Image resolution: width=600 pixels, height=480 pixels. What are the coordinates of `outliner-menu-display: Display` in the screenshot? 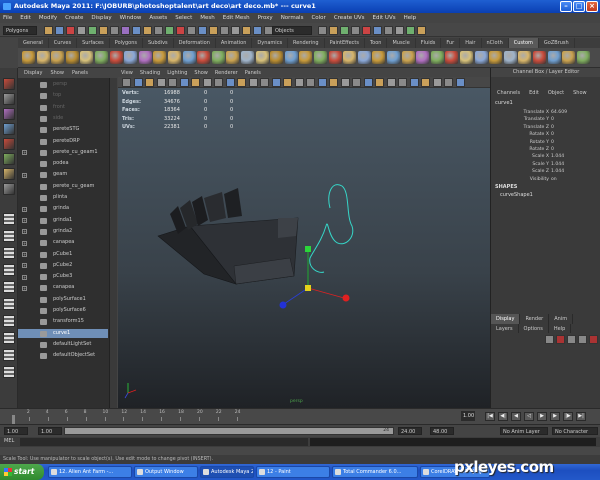 It's located at (33, 73).